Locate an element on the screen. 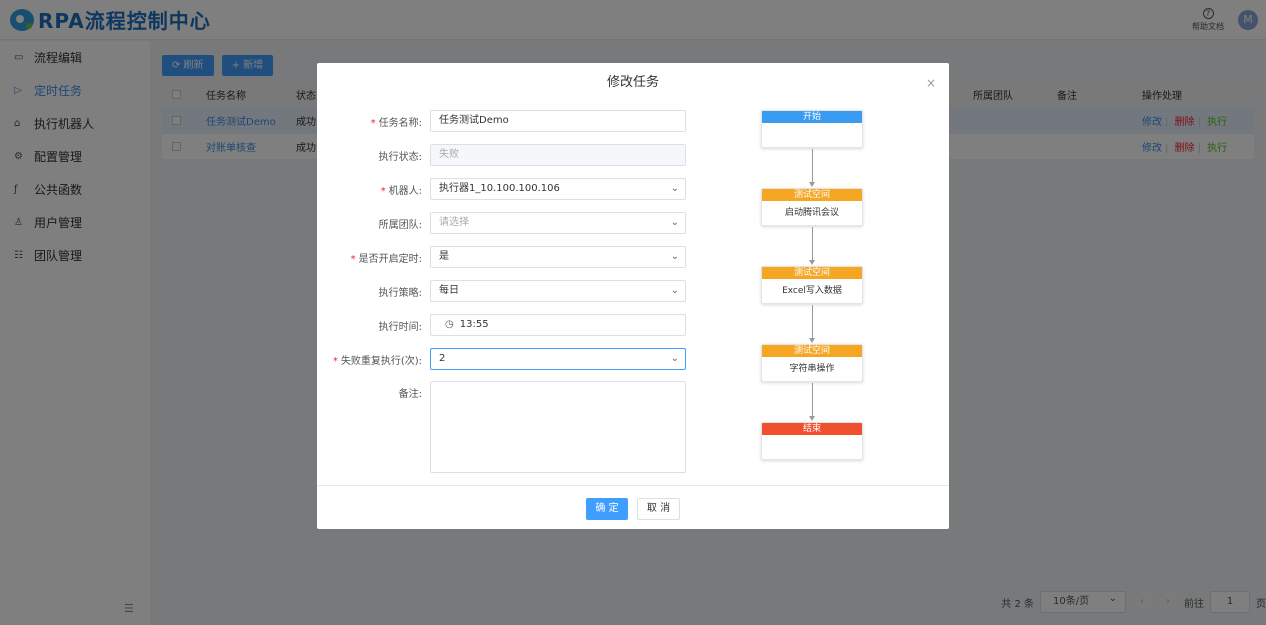 This screenshot has width=1266, height=625. team-select-placeholder: 请选择 is located at coordinates (454, 222).